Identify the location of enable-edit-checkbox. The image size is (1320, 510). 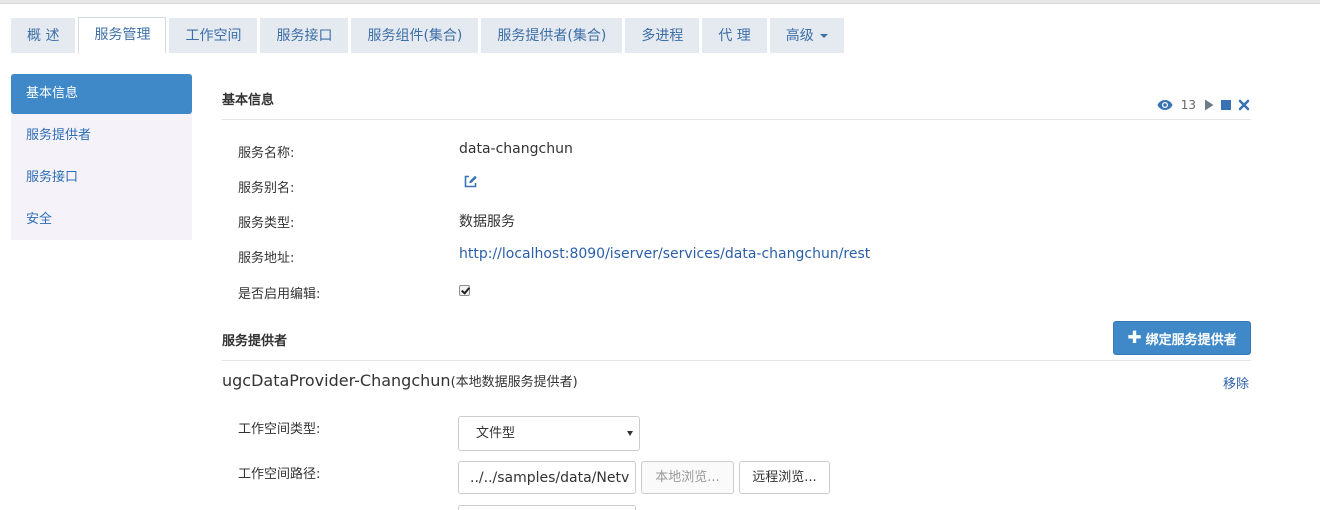
(464, 290).